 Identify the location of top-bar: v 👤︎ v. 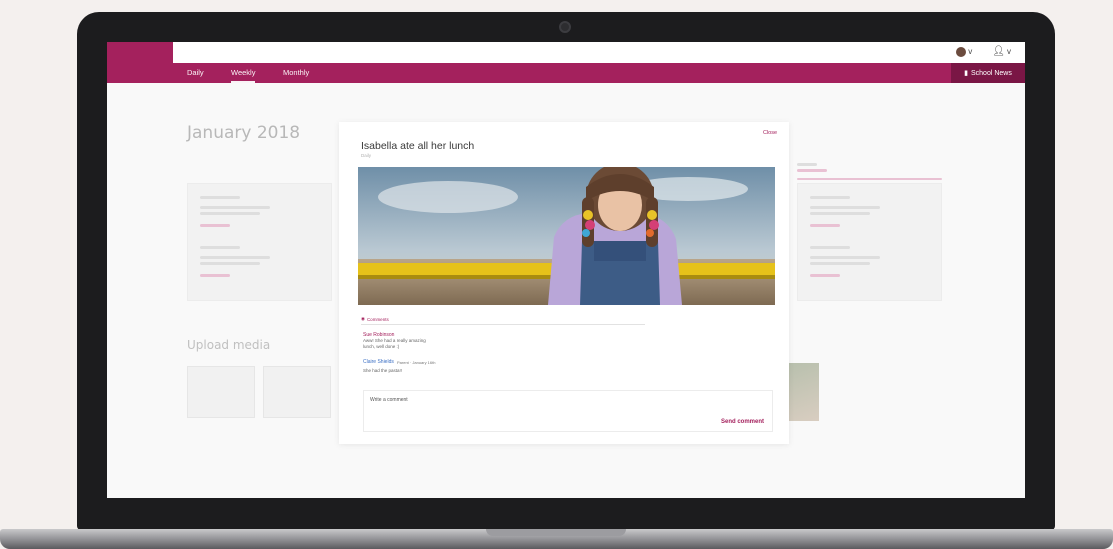
(566, 52).